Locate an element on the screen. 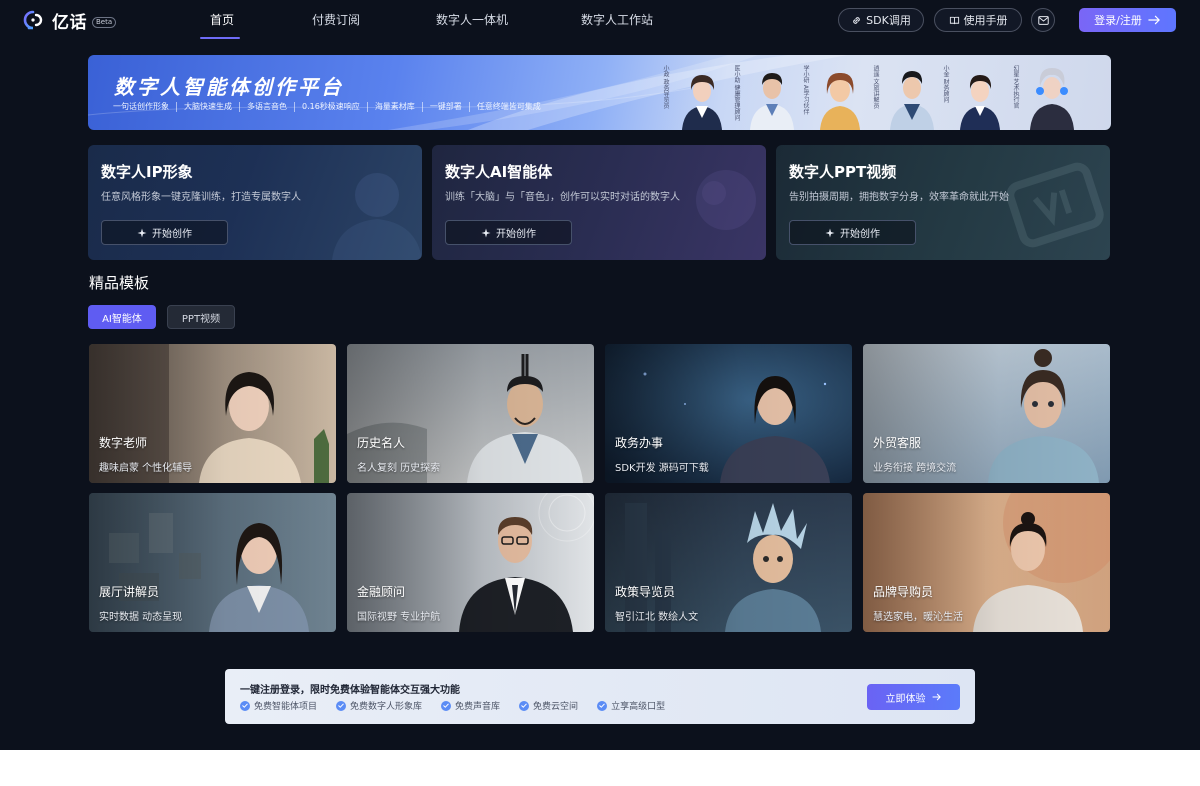  template-subtitle: 实时数据 动态呈现 is located at coordinates (141, 617).